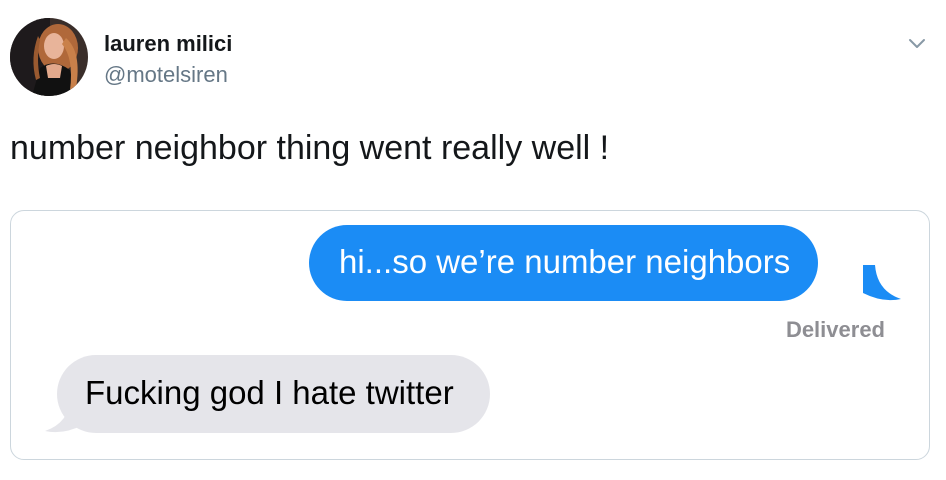 Image resolution: width=946 pixels, height=480 pixels. Describe the element at coordinates (835, 329) in the screenshot. I see `delivered-status: Delivered` at that location.